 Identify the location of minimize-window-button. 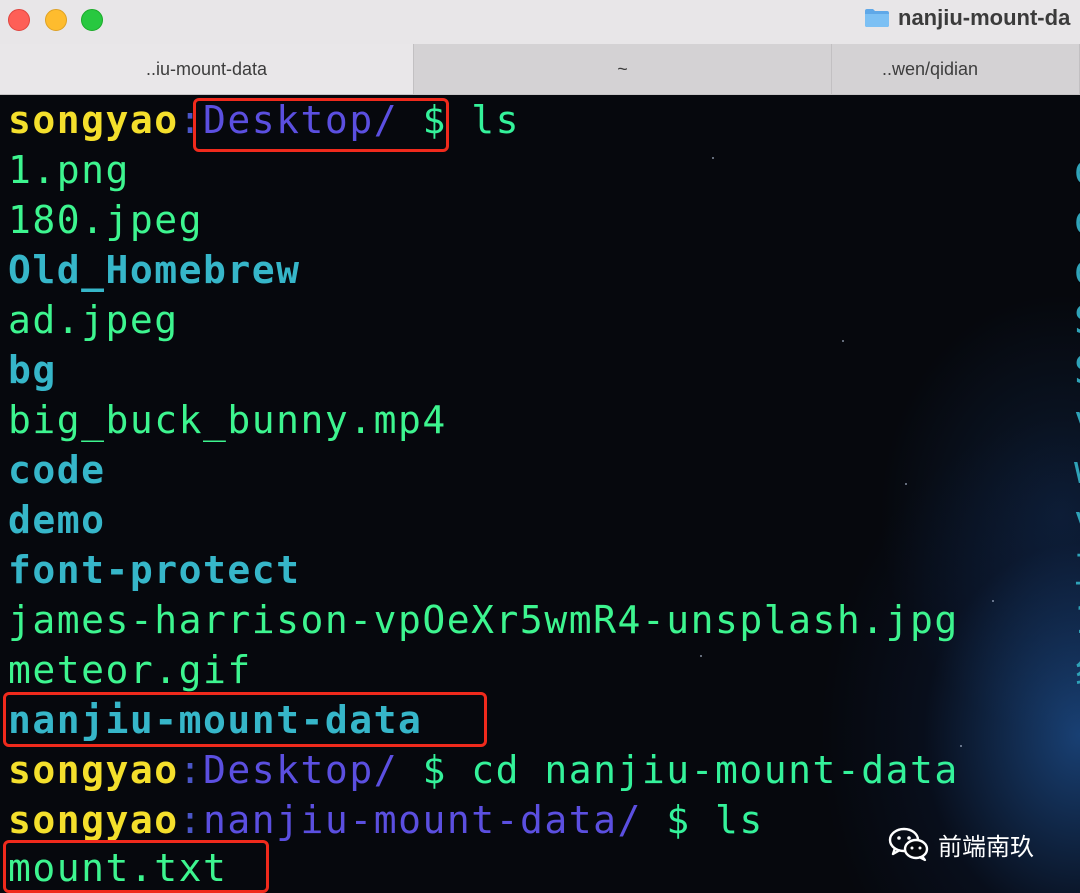
(56, 20).